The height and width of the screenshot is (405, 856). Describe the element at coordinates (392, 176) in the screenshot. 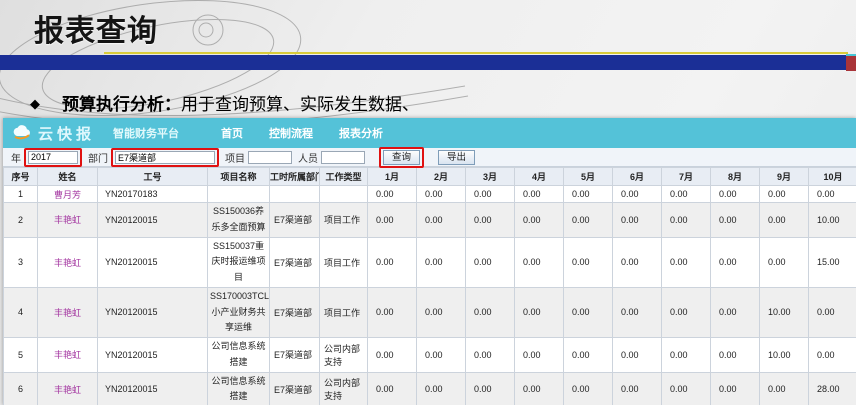

I see `column-header-7: 1月` at that location.